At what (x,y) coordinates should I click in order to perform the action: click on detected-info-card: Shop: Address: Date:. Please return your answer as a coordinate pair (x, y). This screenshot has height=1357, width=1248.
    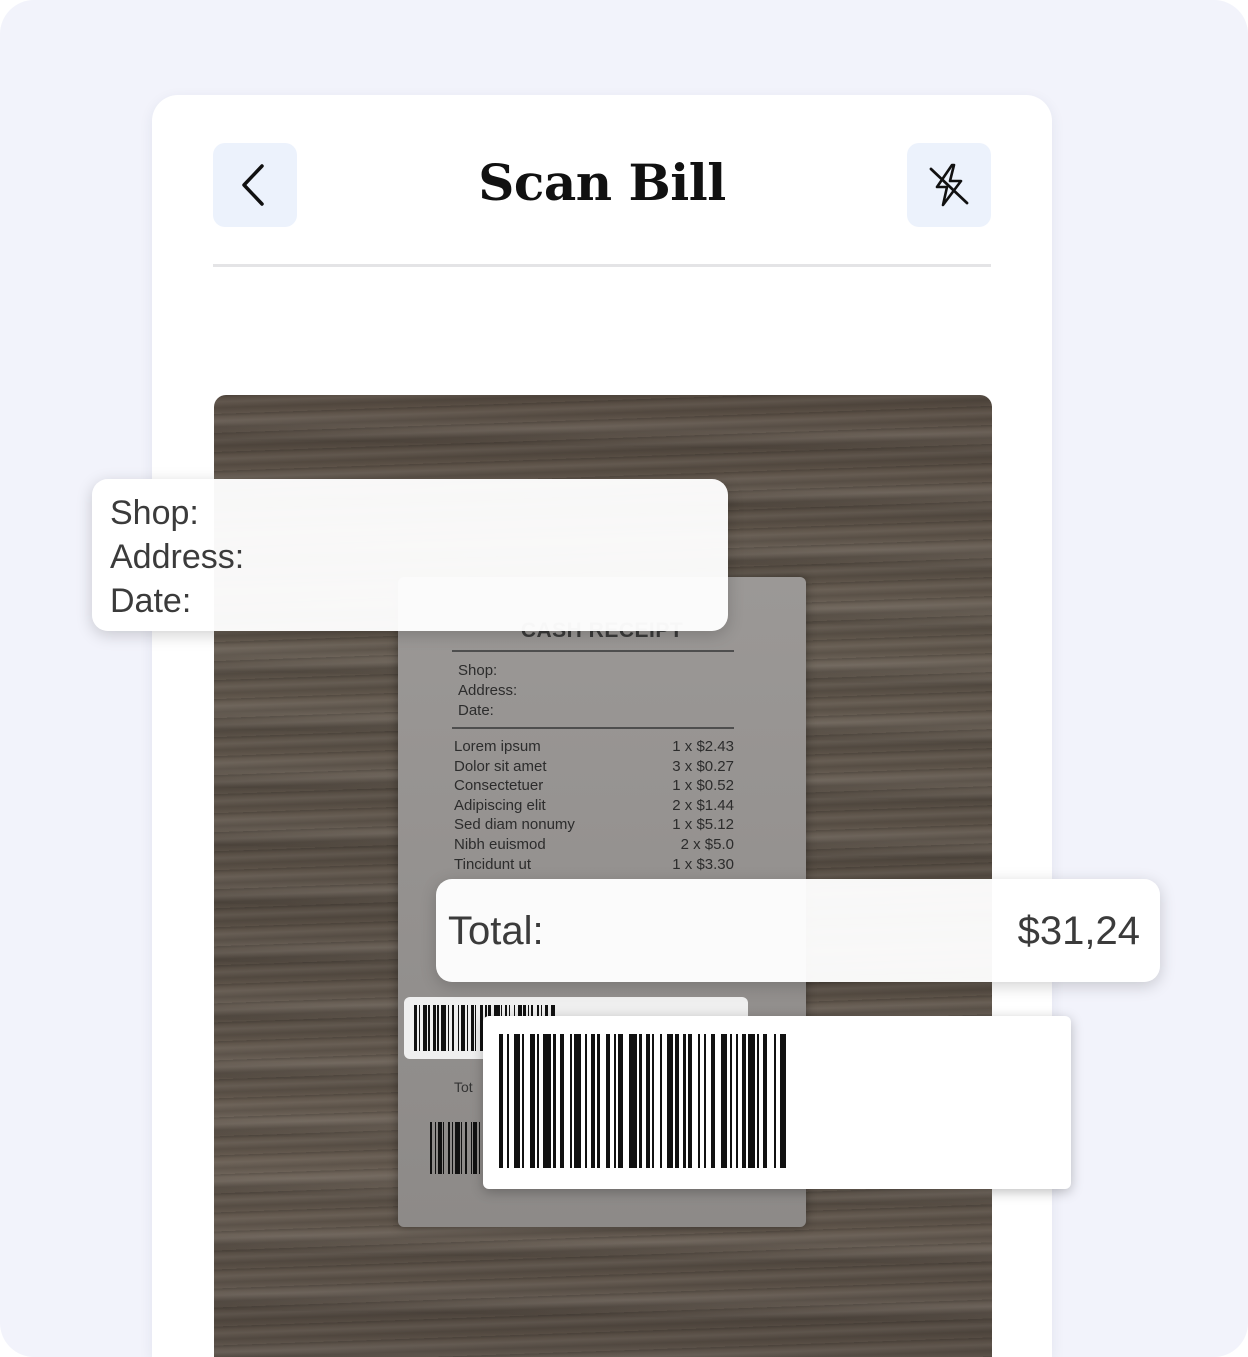
    Looking at the image, I should click on (410, 555).